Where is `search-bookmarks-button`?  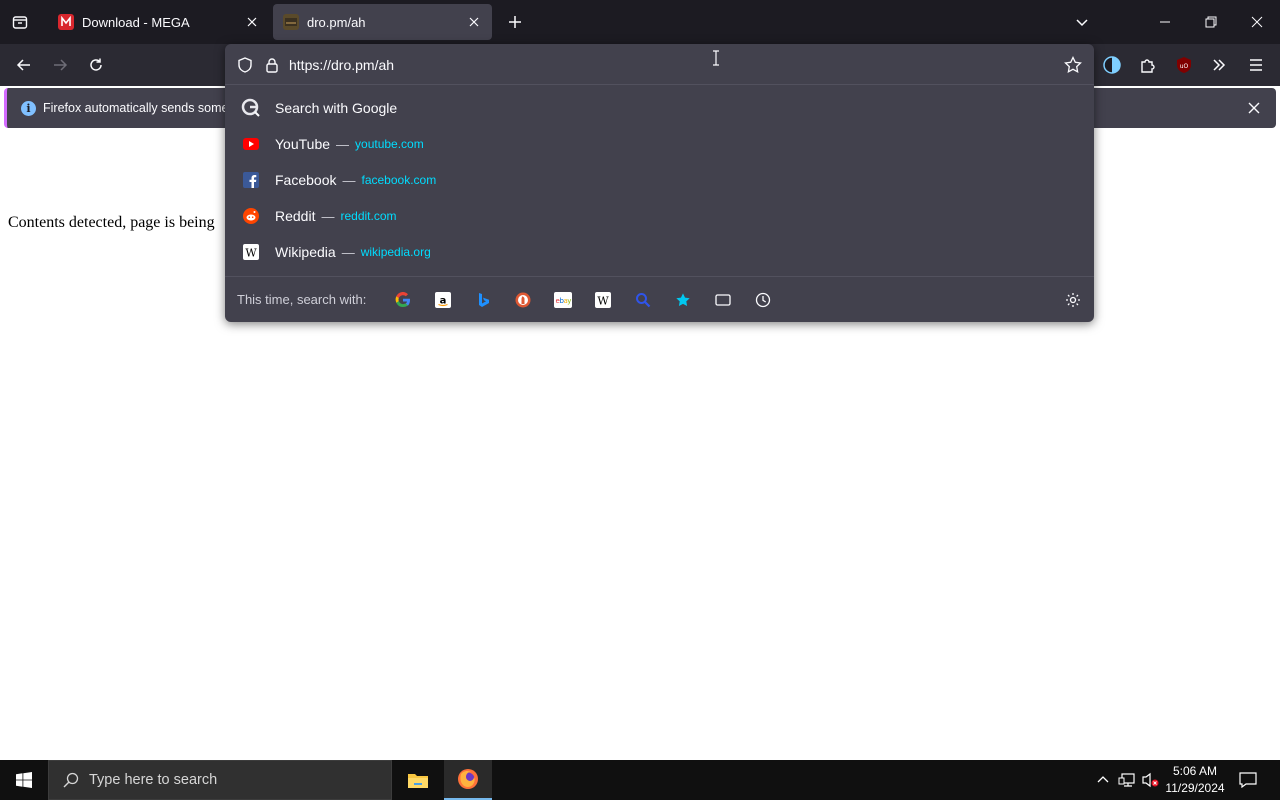 search-bookmarks-button is located at coordinates (683, 300).